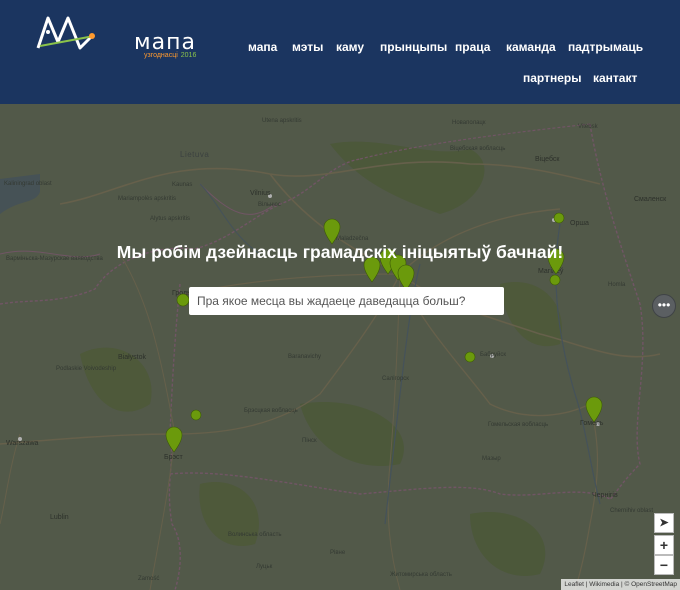 The width and height of the screenshot is (680, 590). Describe the element at coordinates (605, 47) in the screenshot. I see `nav-item-padtrymac: падтрымаць` at that location.